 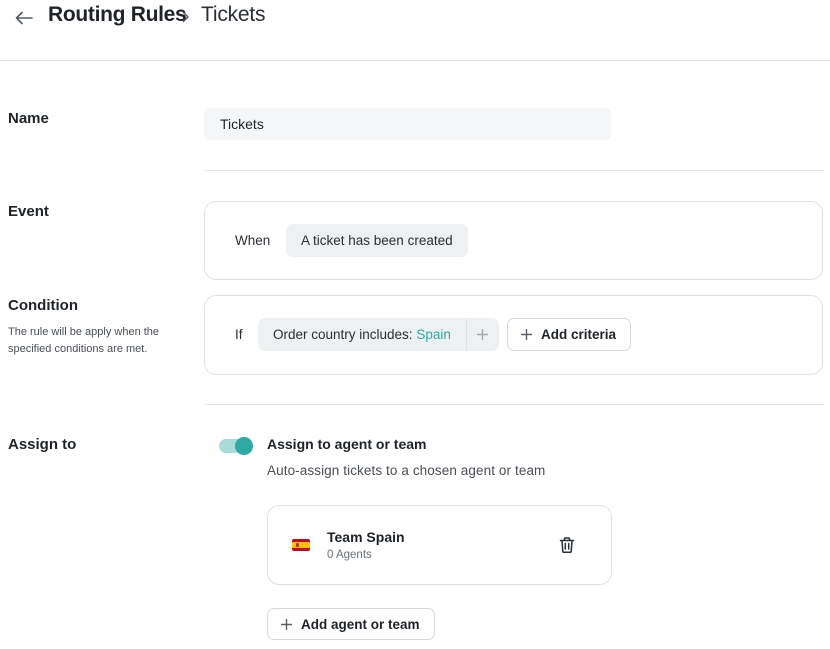 I want to click on breadcrumb-current: Tickets, so click(x=233, y=14).